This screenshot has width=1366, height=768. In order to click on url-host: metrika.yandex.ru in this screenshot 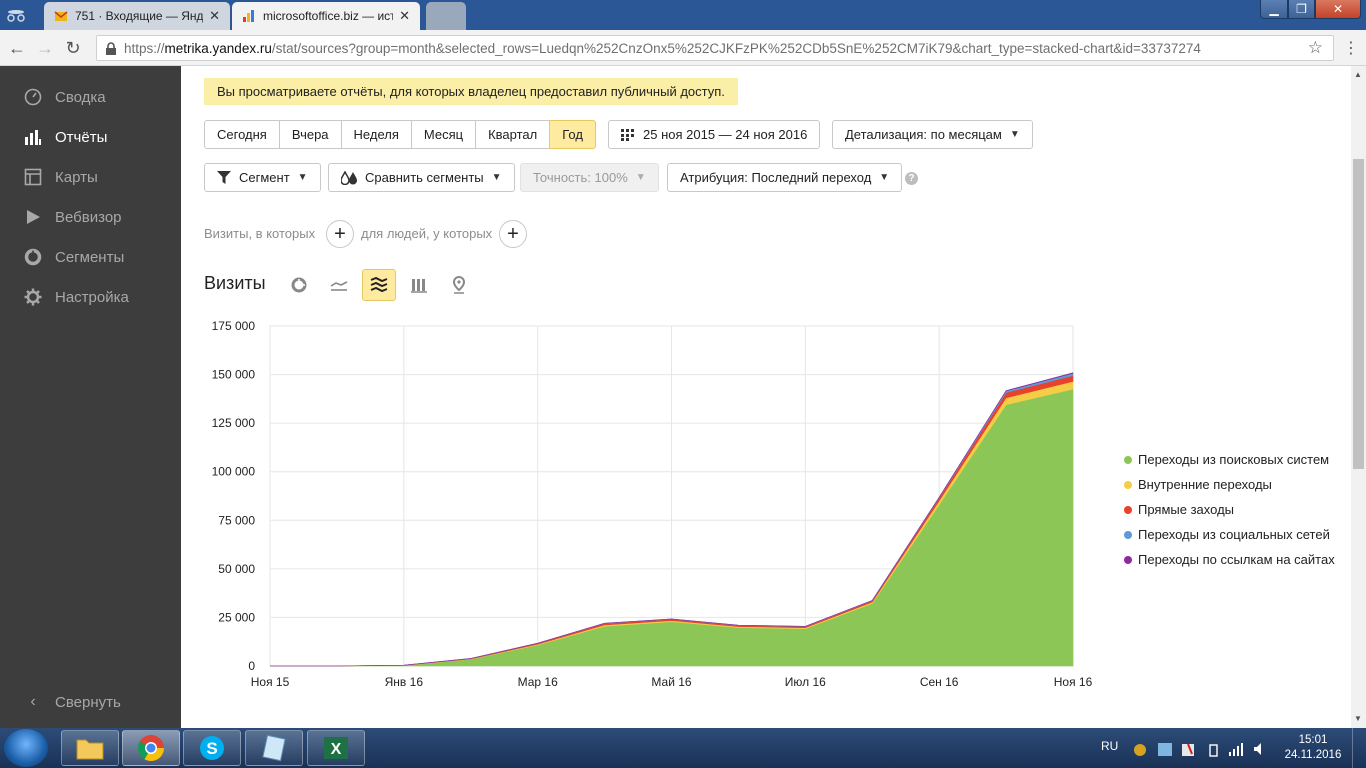, I will do `click(218, 48)`.